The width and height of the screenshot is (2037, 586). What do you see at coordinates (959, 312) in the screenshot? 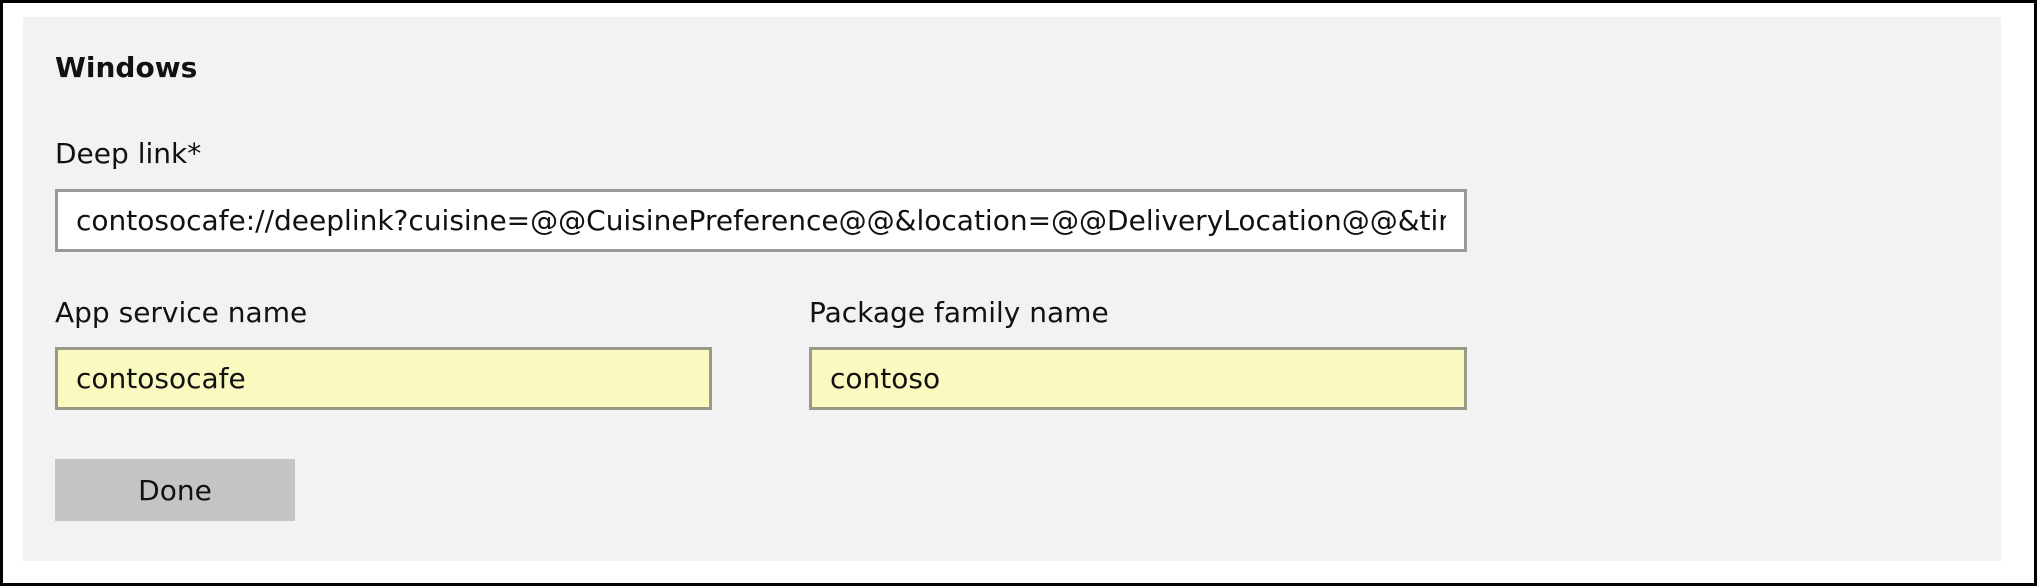
I see `package-family-name-label: Package family name` at bounding box center [959, 312].